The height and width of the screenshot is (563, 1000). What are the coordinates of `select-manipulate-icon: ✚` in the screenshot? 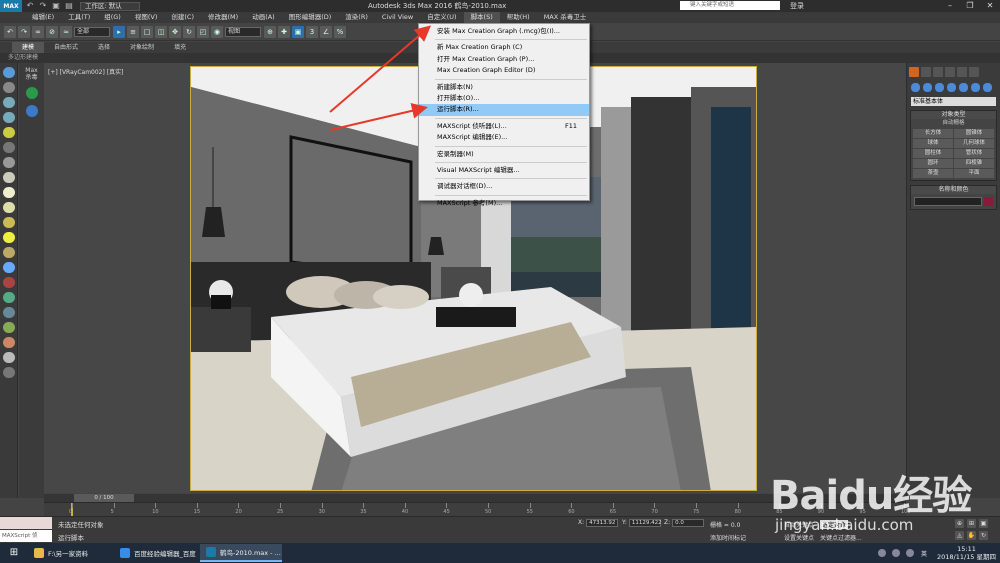 It's located at (284, 31).